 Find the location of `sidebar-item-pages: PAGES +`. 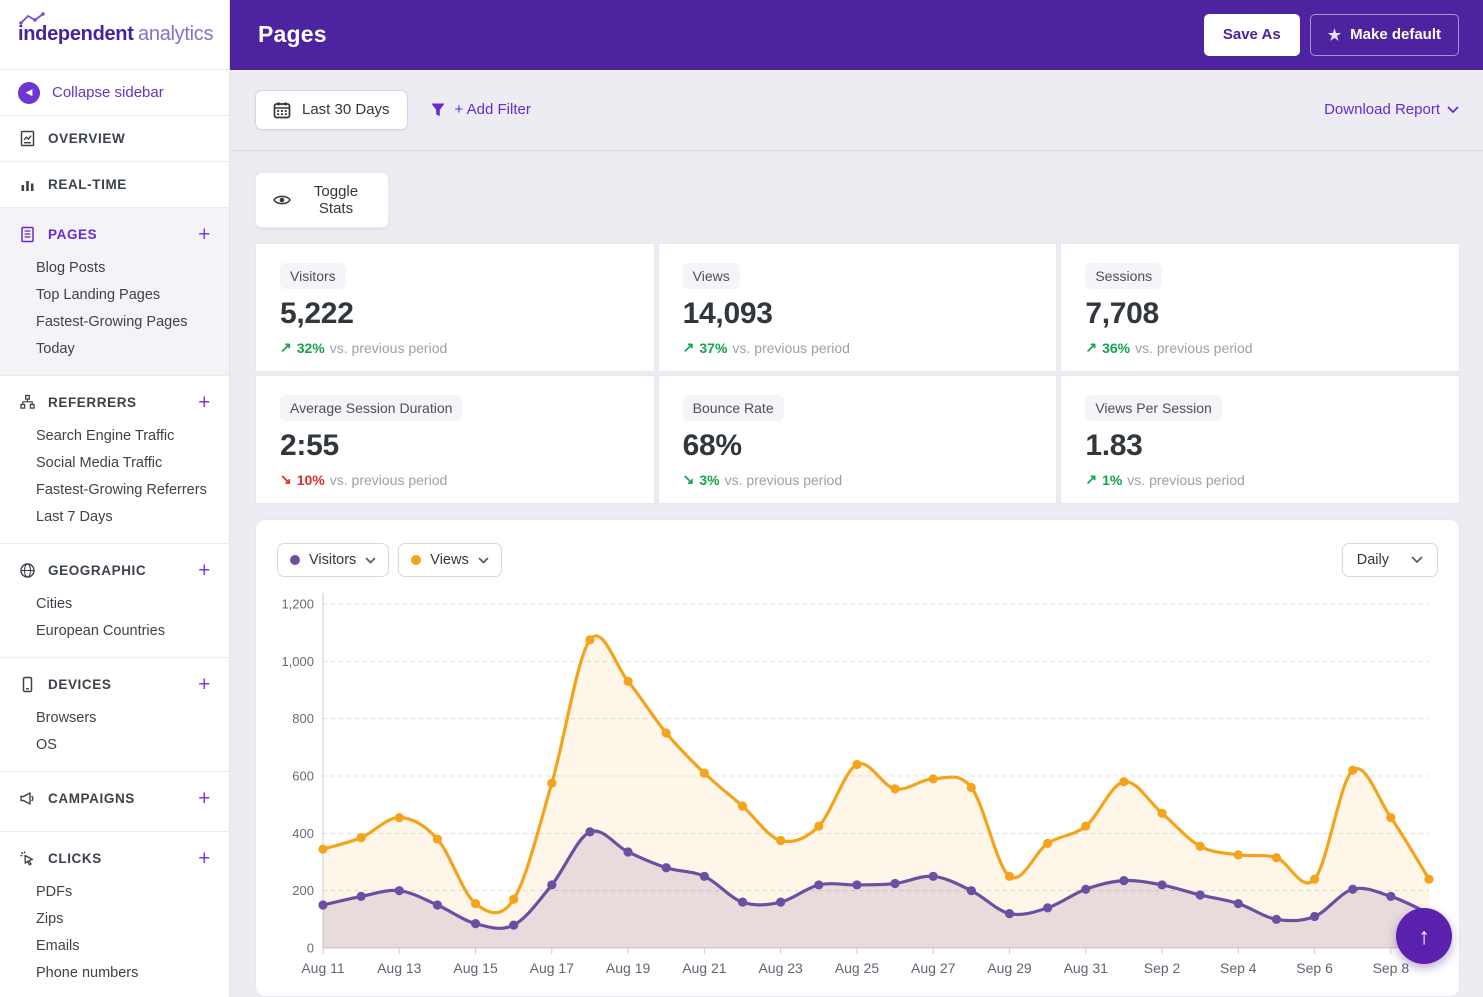

sidebar-item-pages: PAGES + is located at coordinates (114, 234).